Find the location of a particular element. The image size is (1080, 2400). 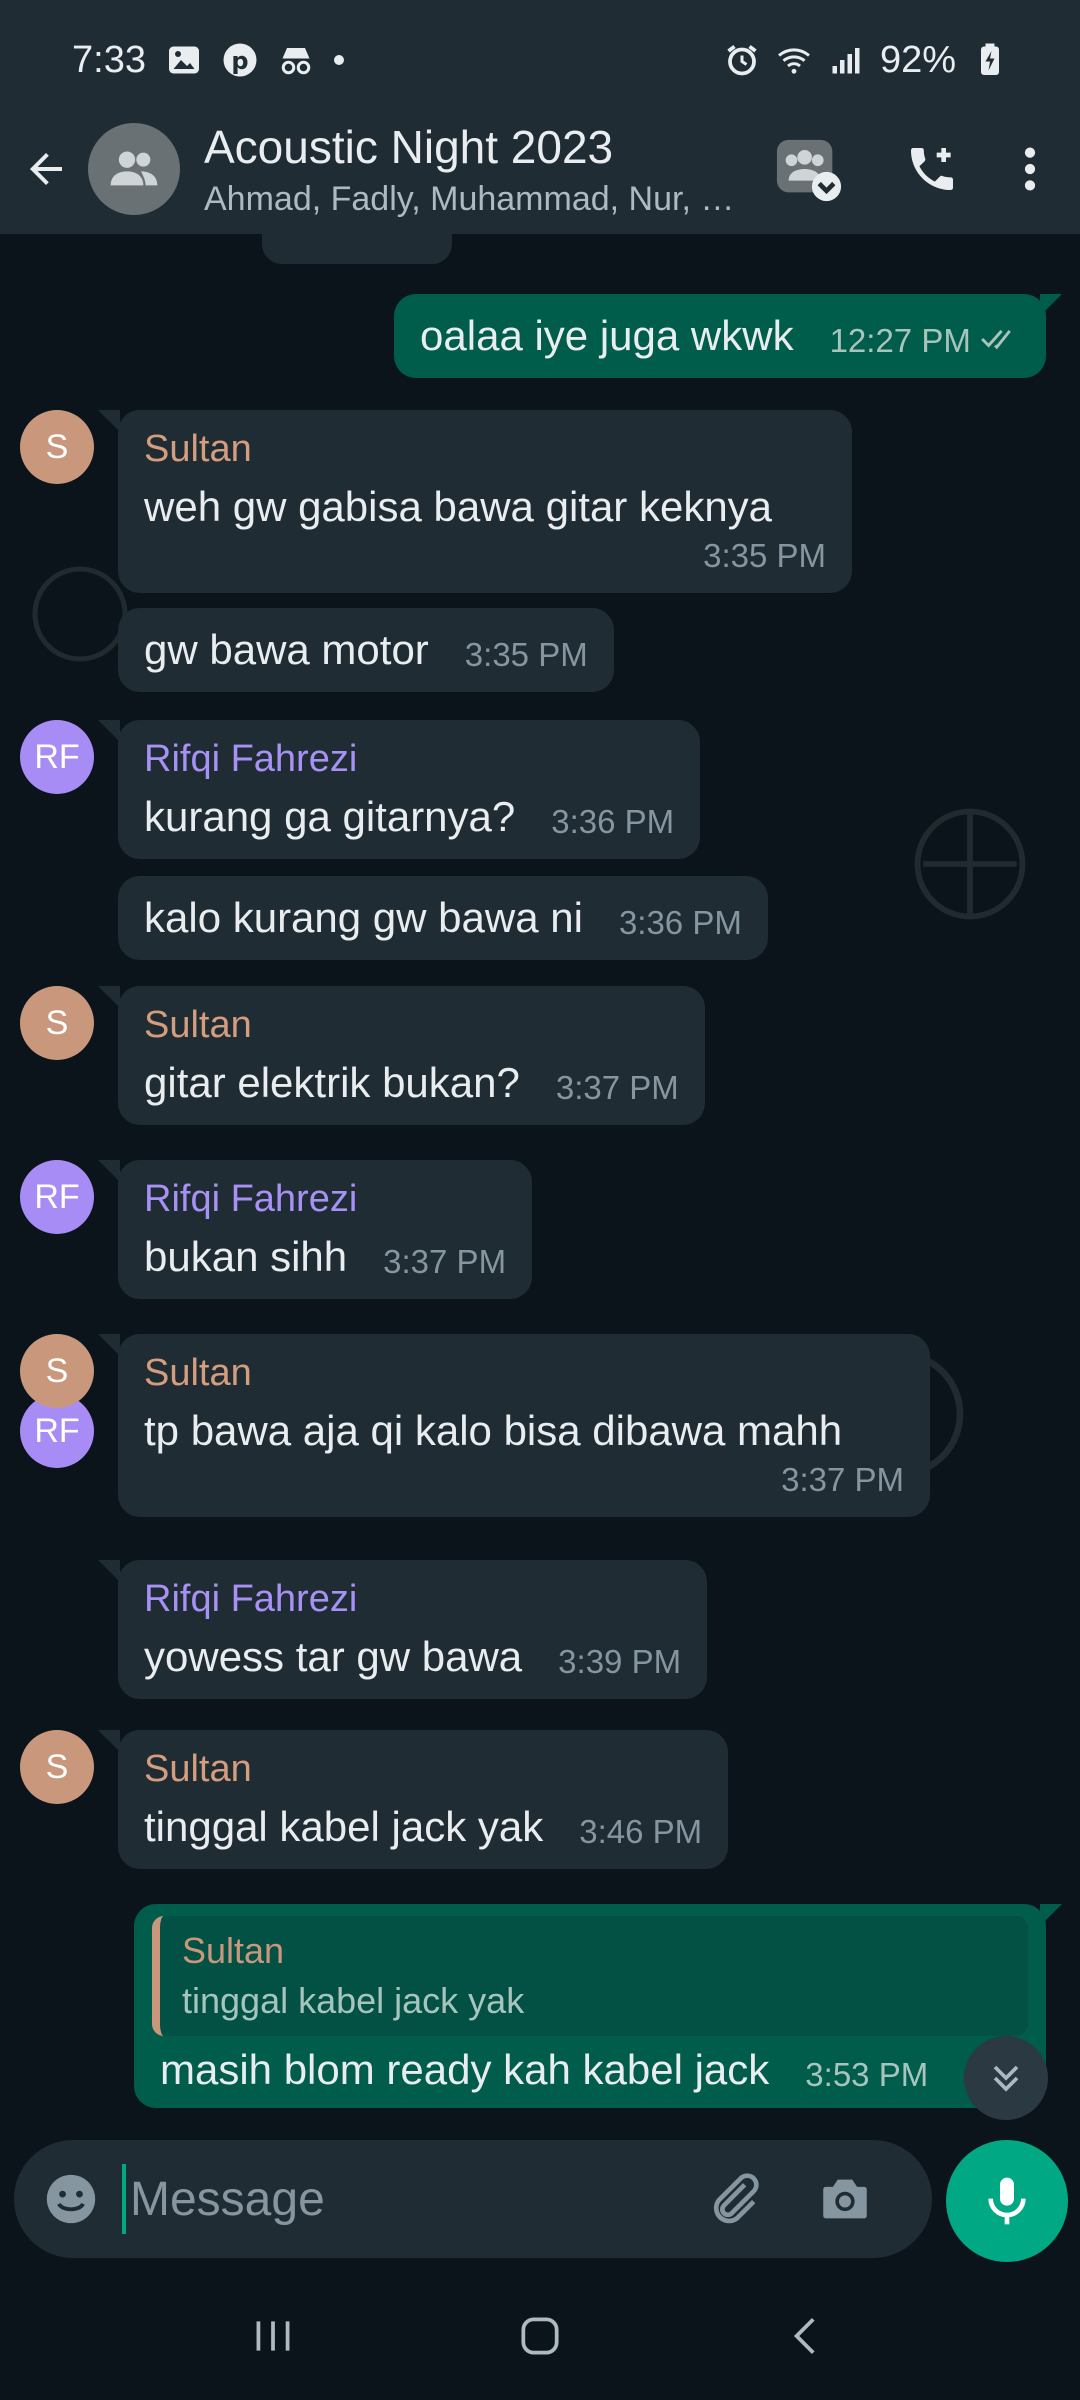

add-call-button is located at coordinates (932, 169).